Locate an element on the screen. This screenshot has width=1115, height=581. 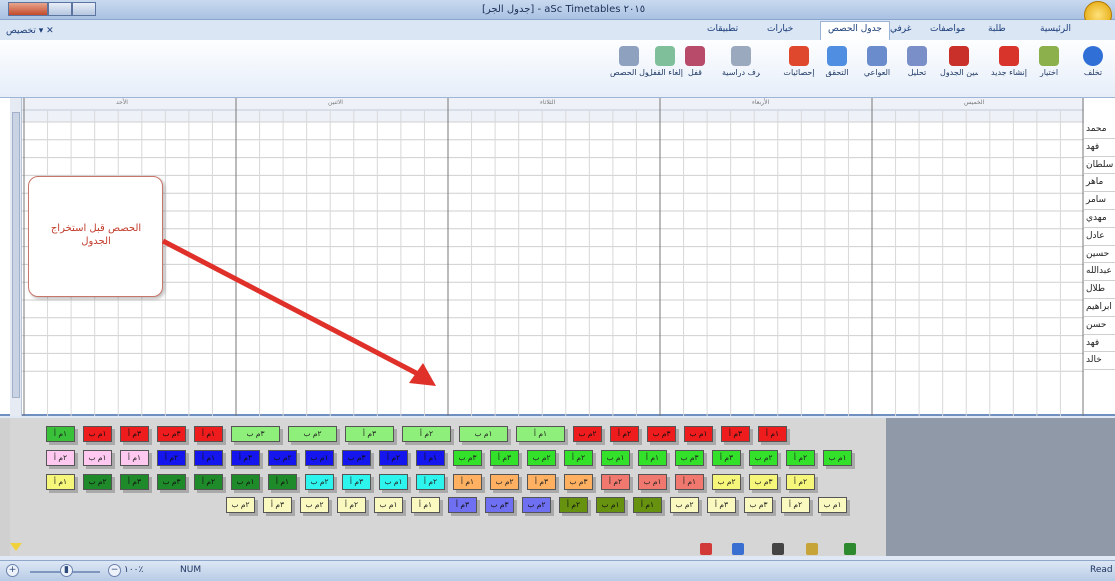
customize-ribbon-label: تخصيص ▾ ✕ is located at coordinates (30, 31).